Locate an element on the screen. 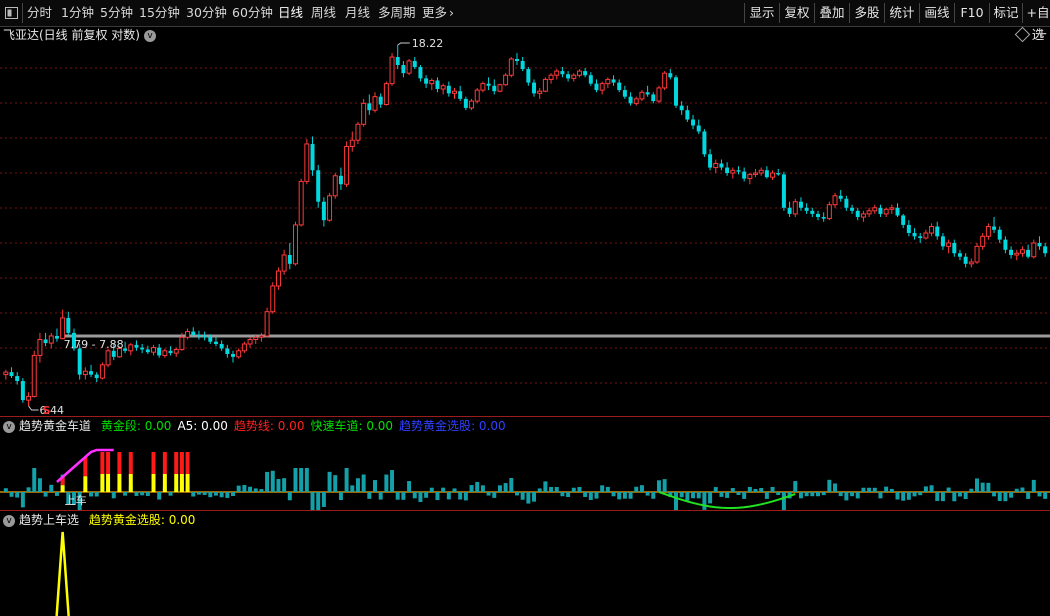 This screenshot has width=1050, height=616. period-tab-3: 15分钟 is located at coordinates (159, 13).